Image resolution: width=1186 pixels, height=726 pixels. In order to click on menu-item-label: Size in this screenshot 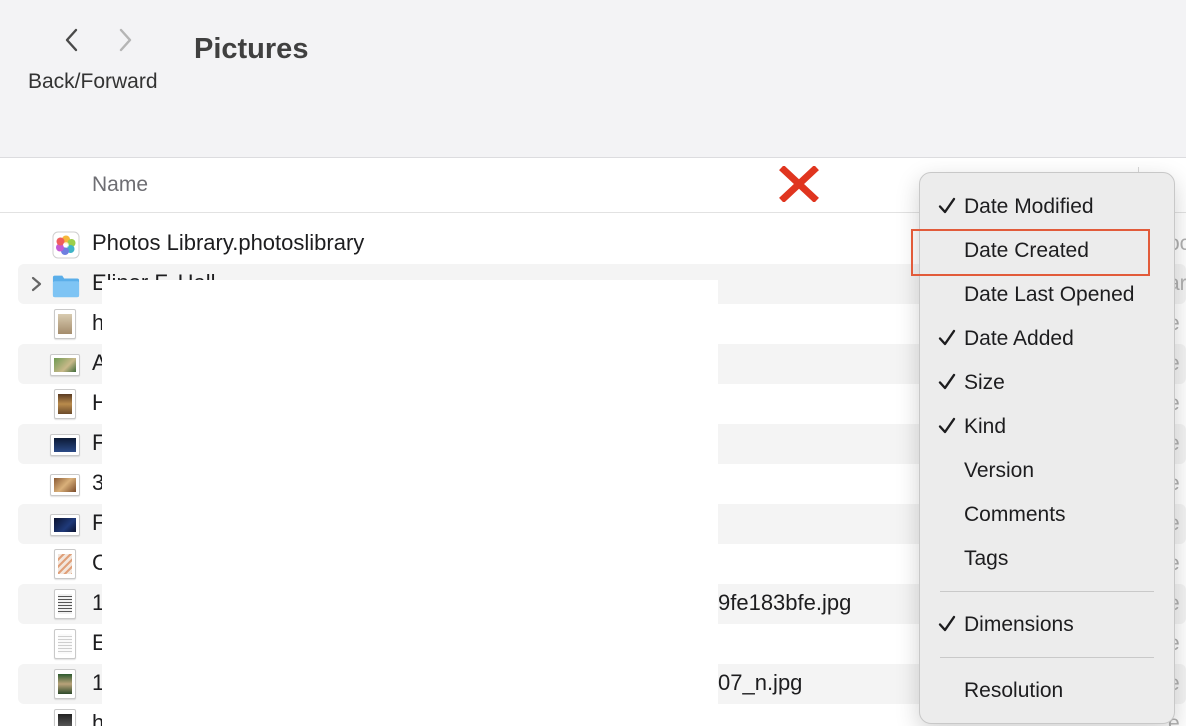, I will do `click(984, 382)`.